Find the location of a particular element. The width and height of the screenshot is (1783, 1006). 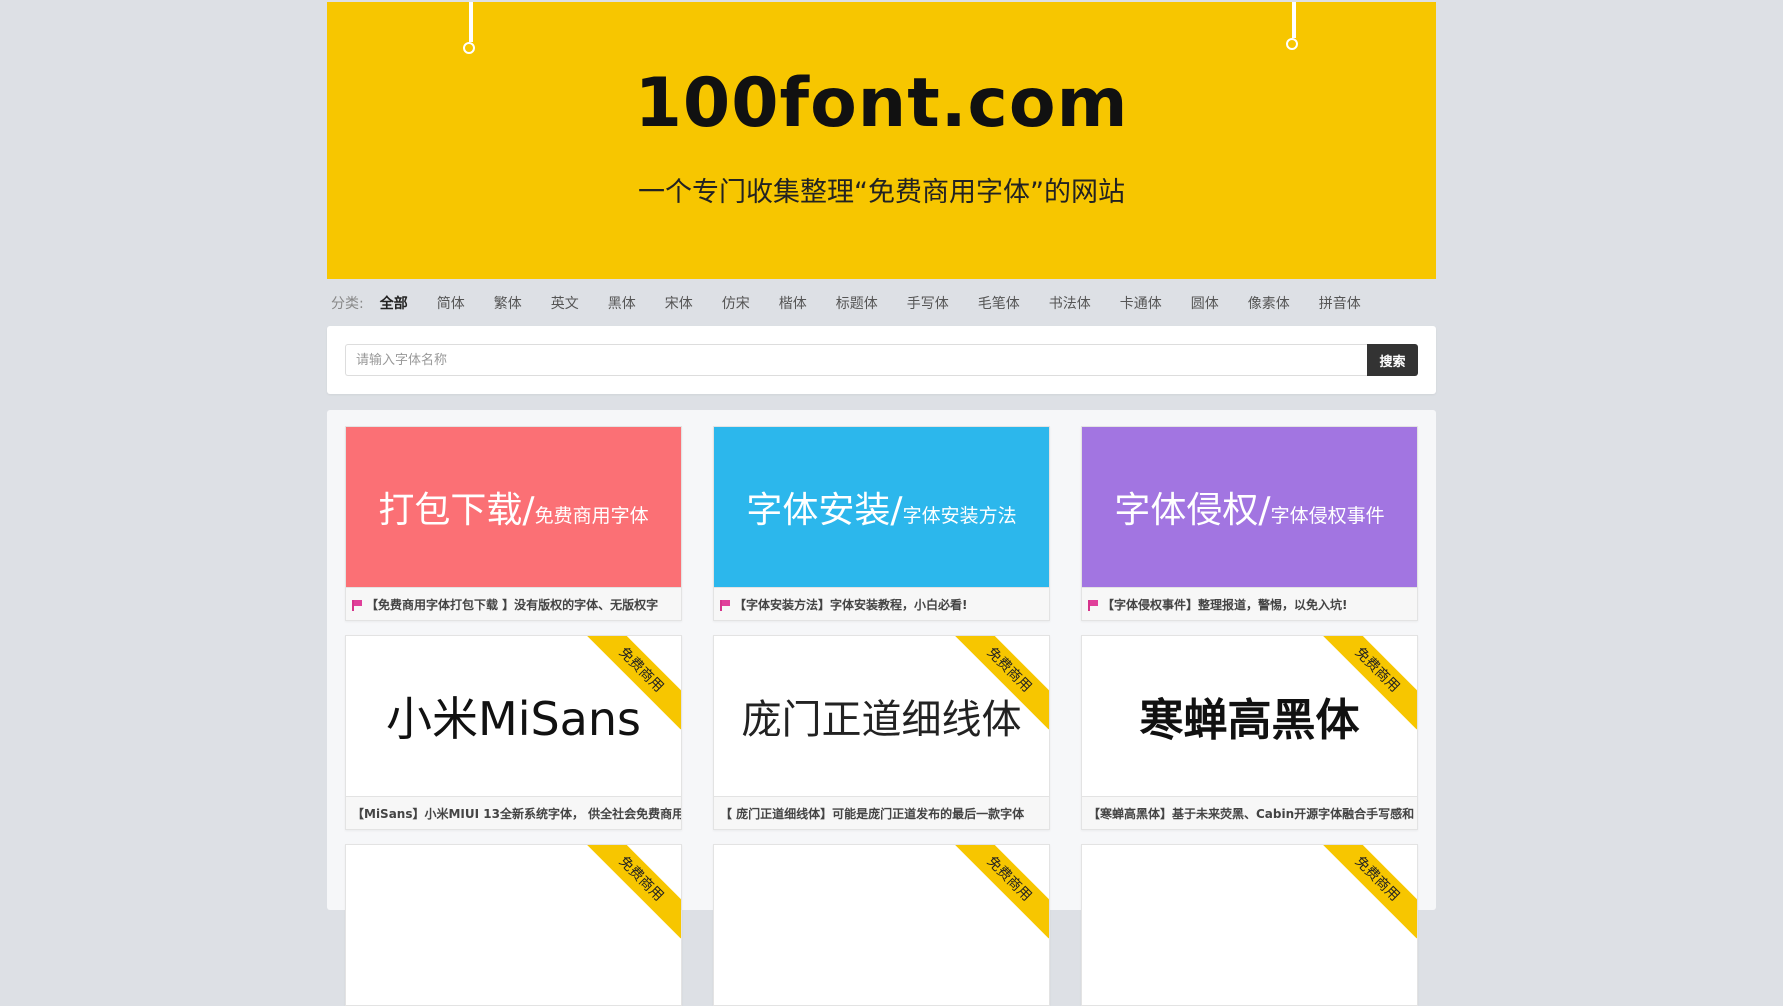

featured-caption: 【字体安装方法】字体安装教程，小白必看! is located at coordinates (881, 603).